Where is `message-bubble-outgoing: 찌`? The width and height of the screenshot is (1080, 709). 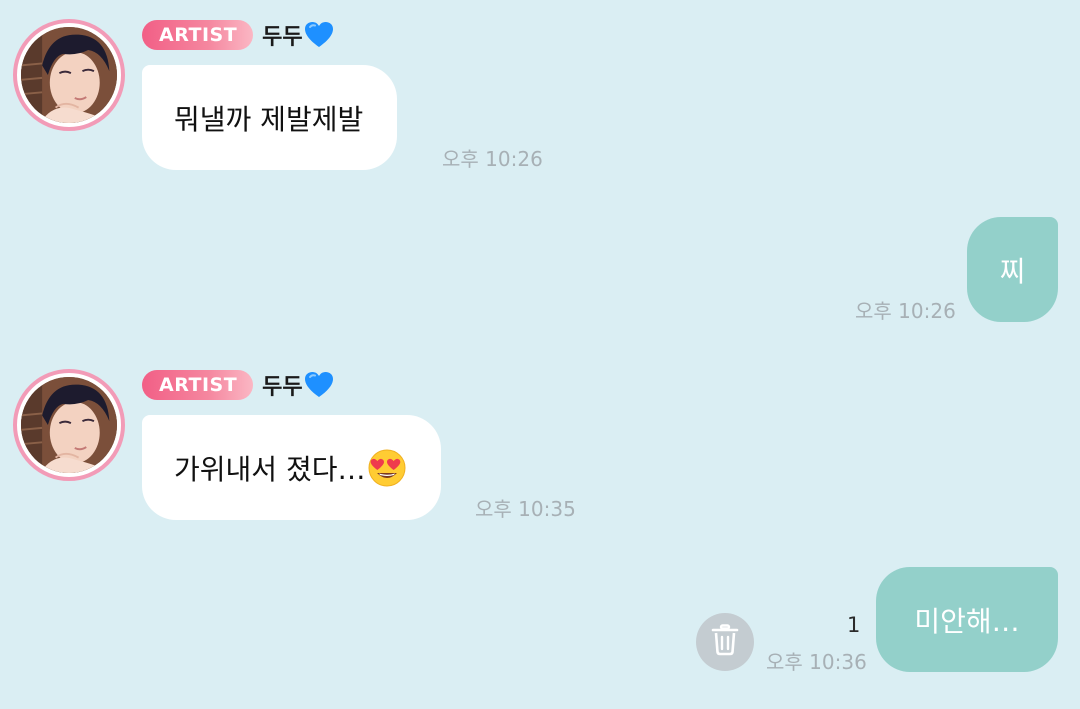 message-bubble-outgoing: 찌 is located at coordinates (1012, 269).